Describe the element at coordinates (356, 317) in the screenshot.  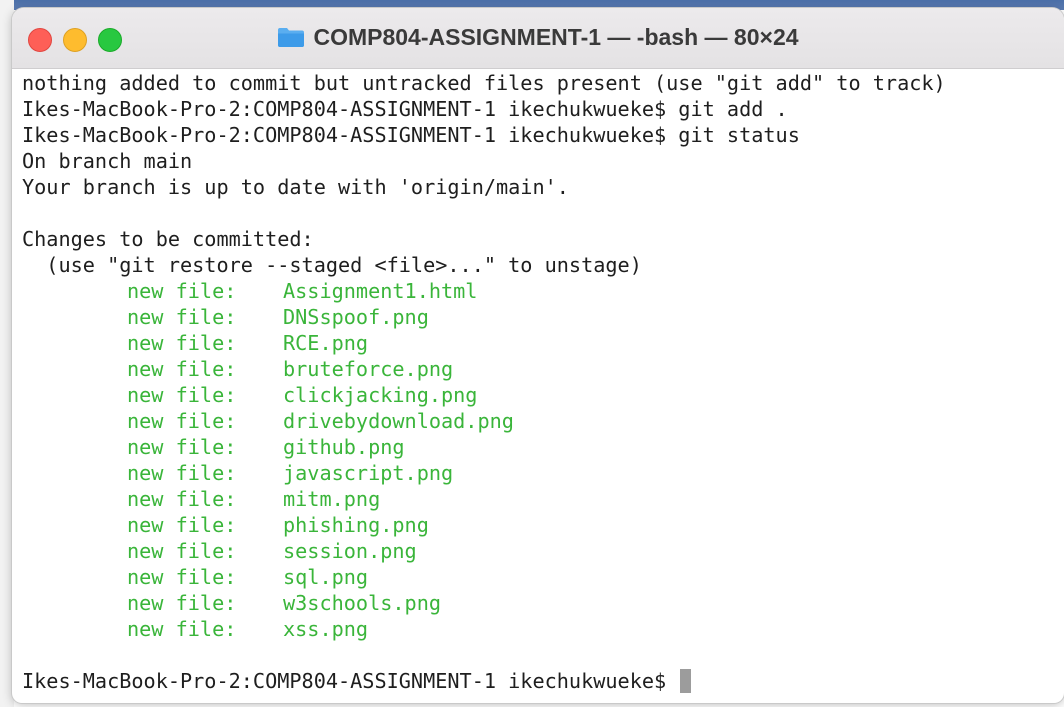
I see `staged-file-name: DNSspoof.png` at that location.